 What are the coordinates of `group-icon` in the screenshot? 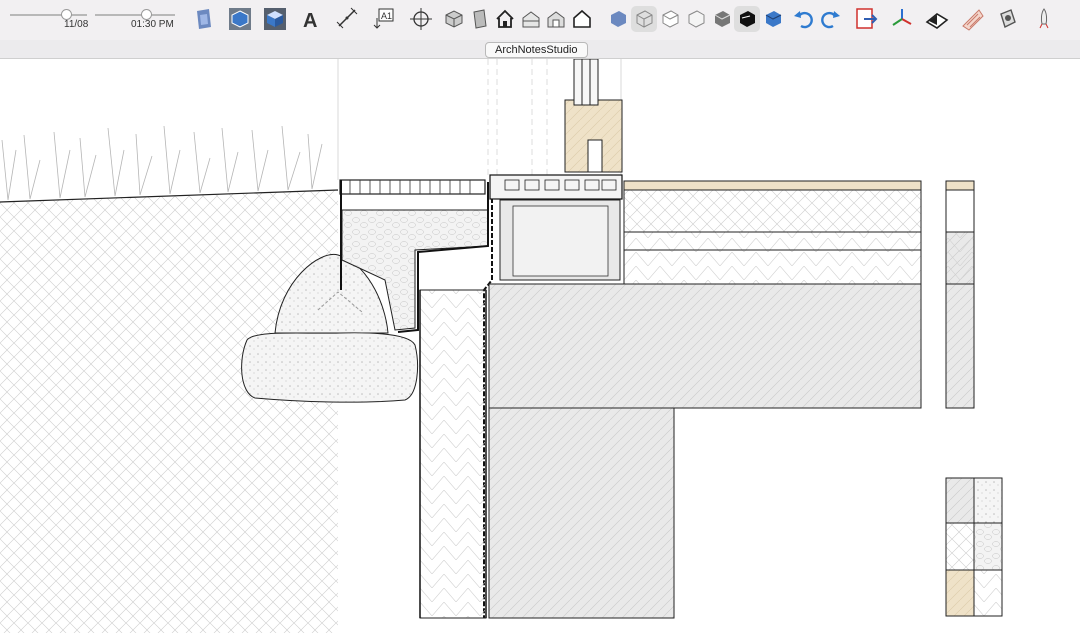 It's located at (480, 19).